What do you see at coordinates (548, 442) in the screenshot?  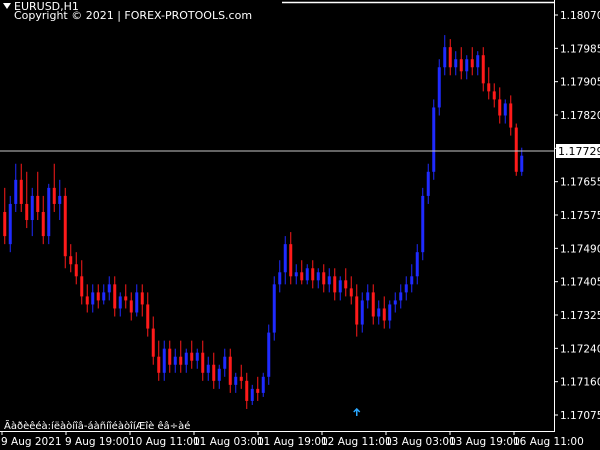 I see `time-tick-label: 16 Aug 11:00` at bounding box center [548, 442].